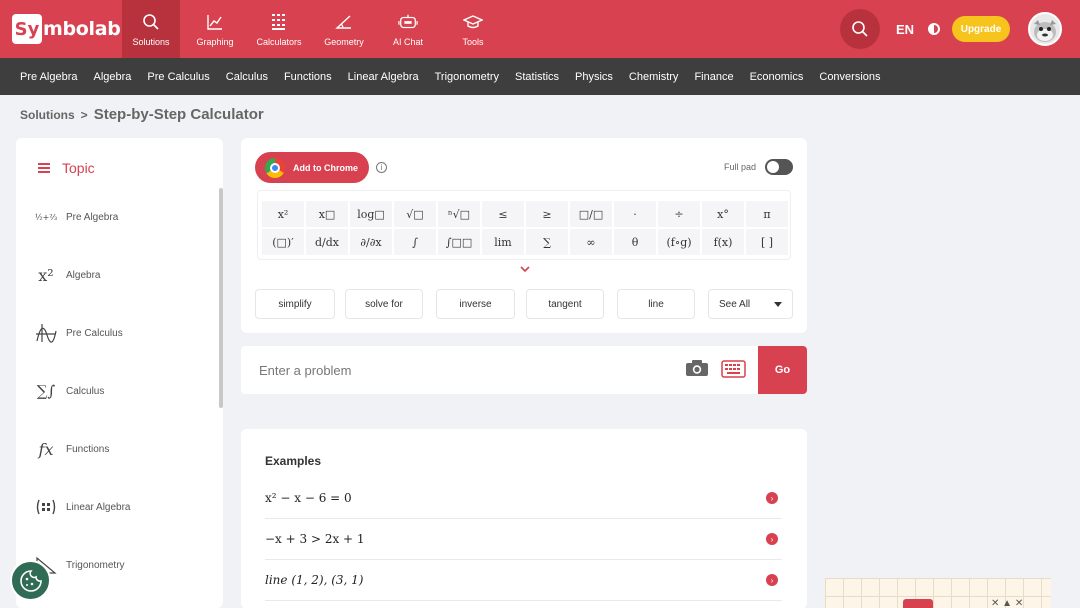 The image size is (1080, 608). Describe the element at coordinates (779, 167) in the screenshot. I see `full-pad-toggle` at that location.